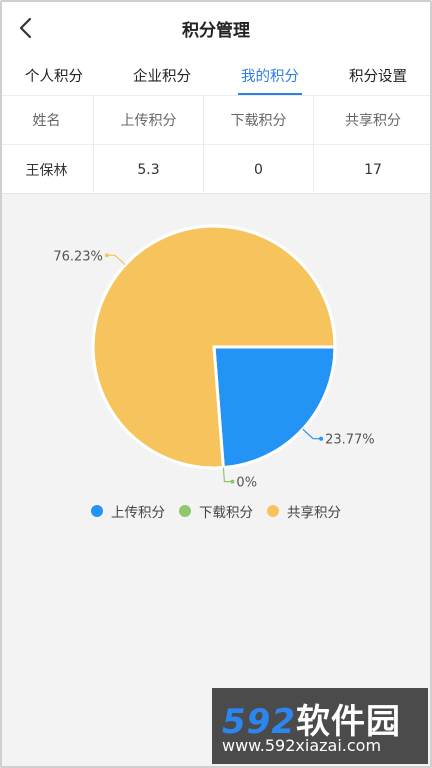 This screenshot has height=768, width=432. What do you see at coordinates (47, 169) in the screenshot?
I see `cell-name: 王保林` at bounding box center [47, 169].